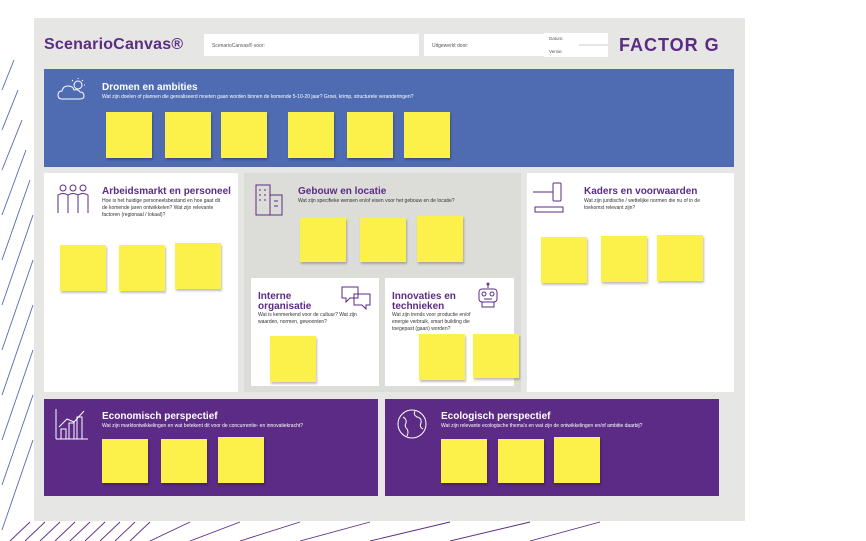  I want to click on date-label: Datum:, so click(556, 38).